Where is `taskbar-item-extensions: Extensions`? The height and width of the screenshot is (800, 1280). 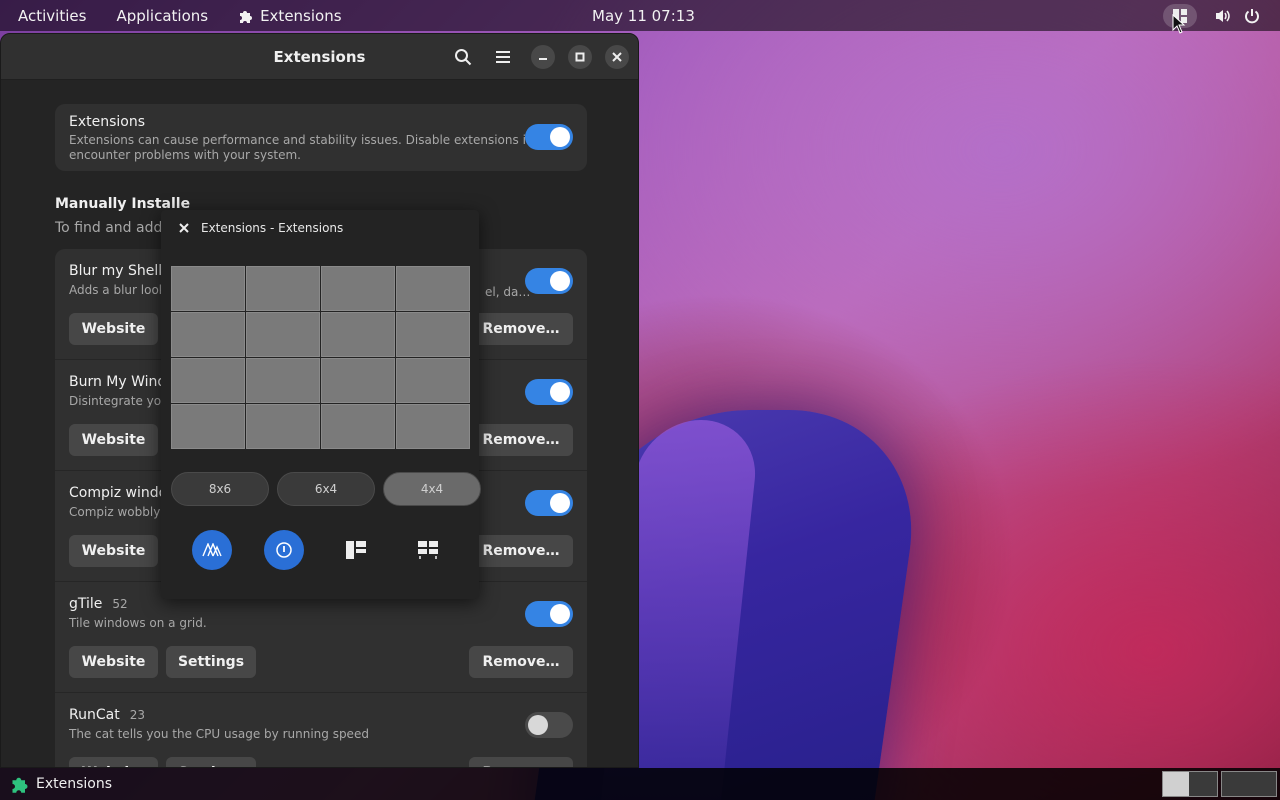
taskbar-item-extensions: Extensions is located at coordinates (56, 784).